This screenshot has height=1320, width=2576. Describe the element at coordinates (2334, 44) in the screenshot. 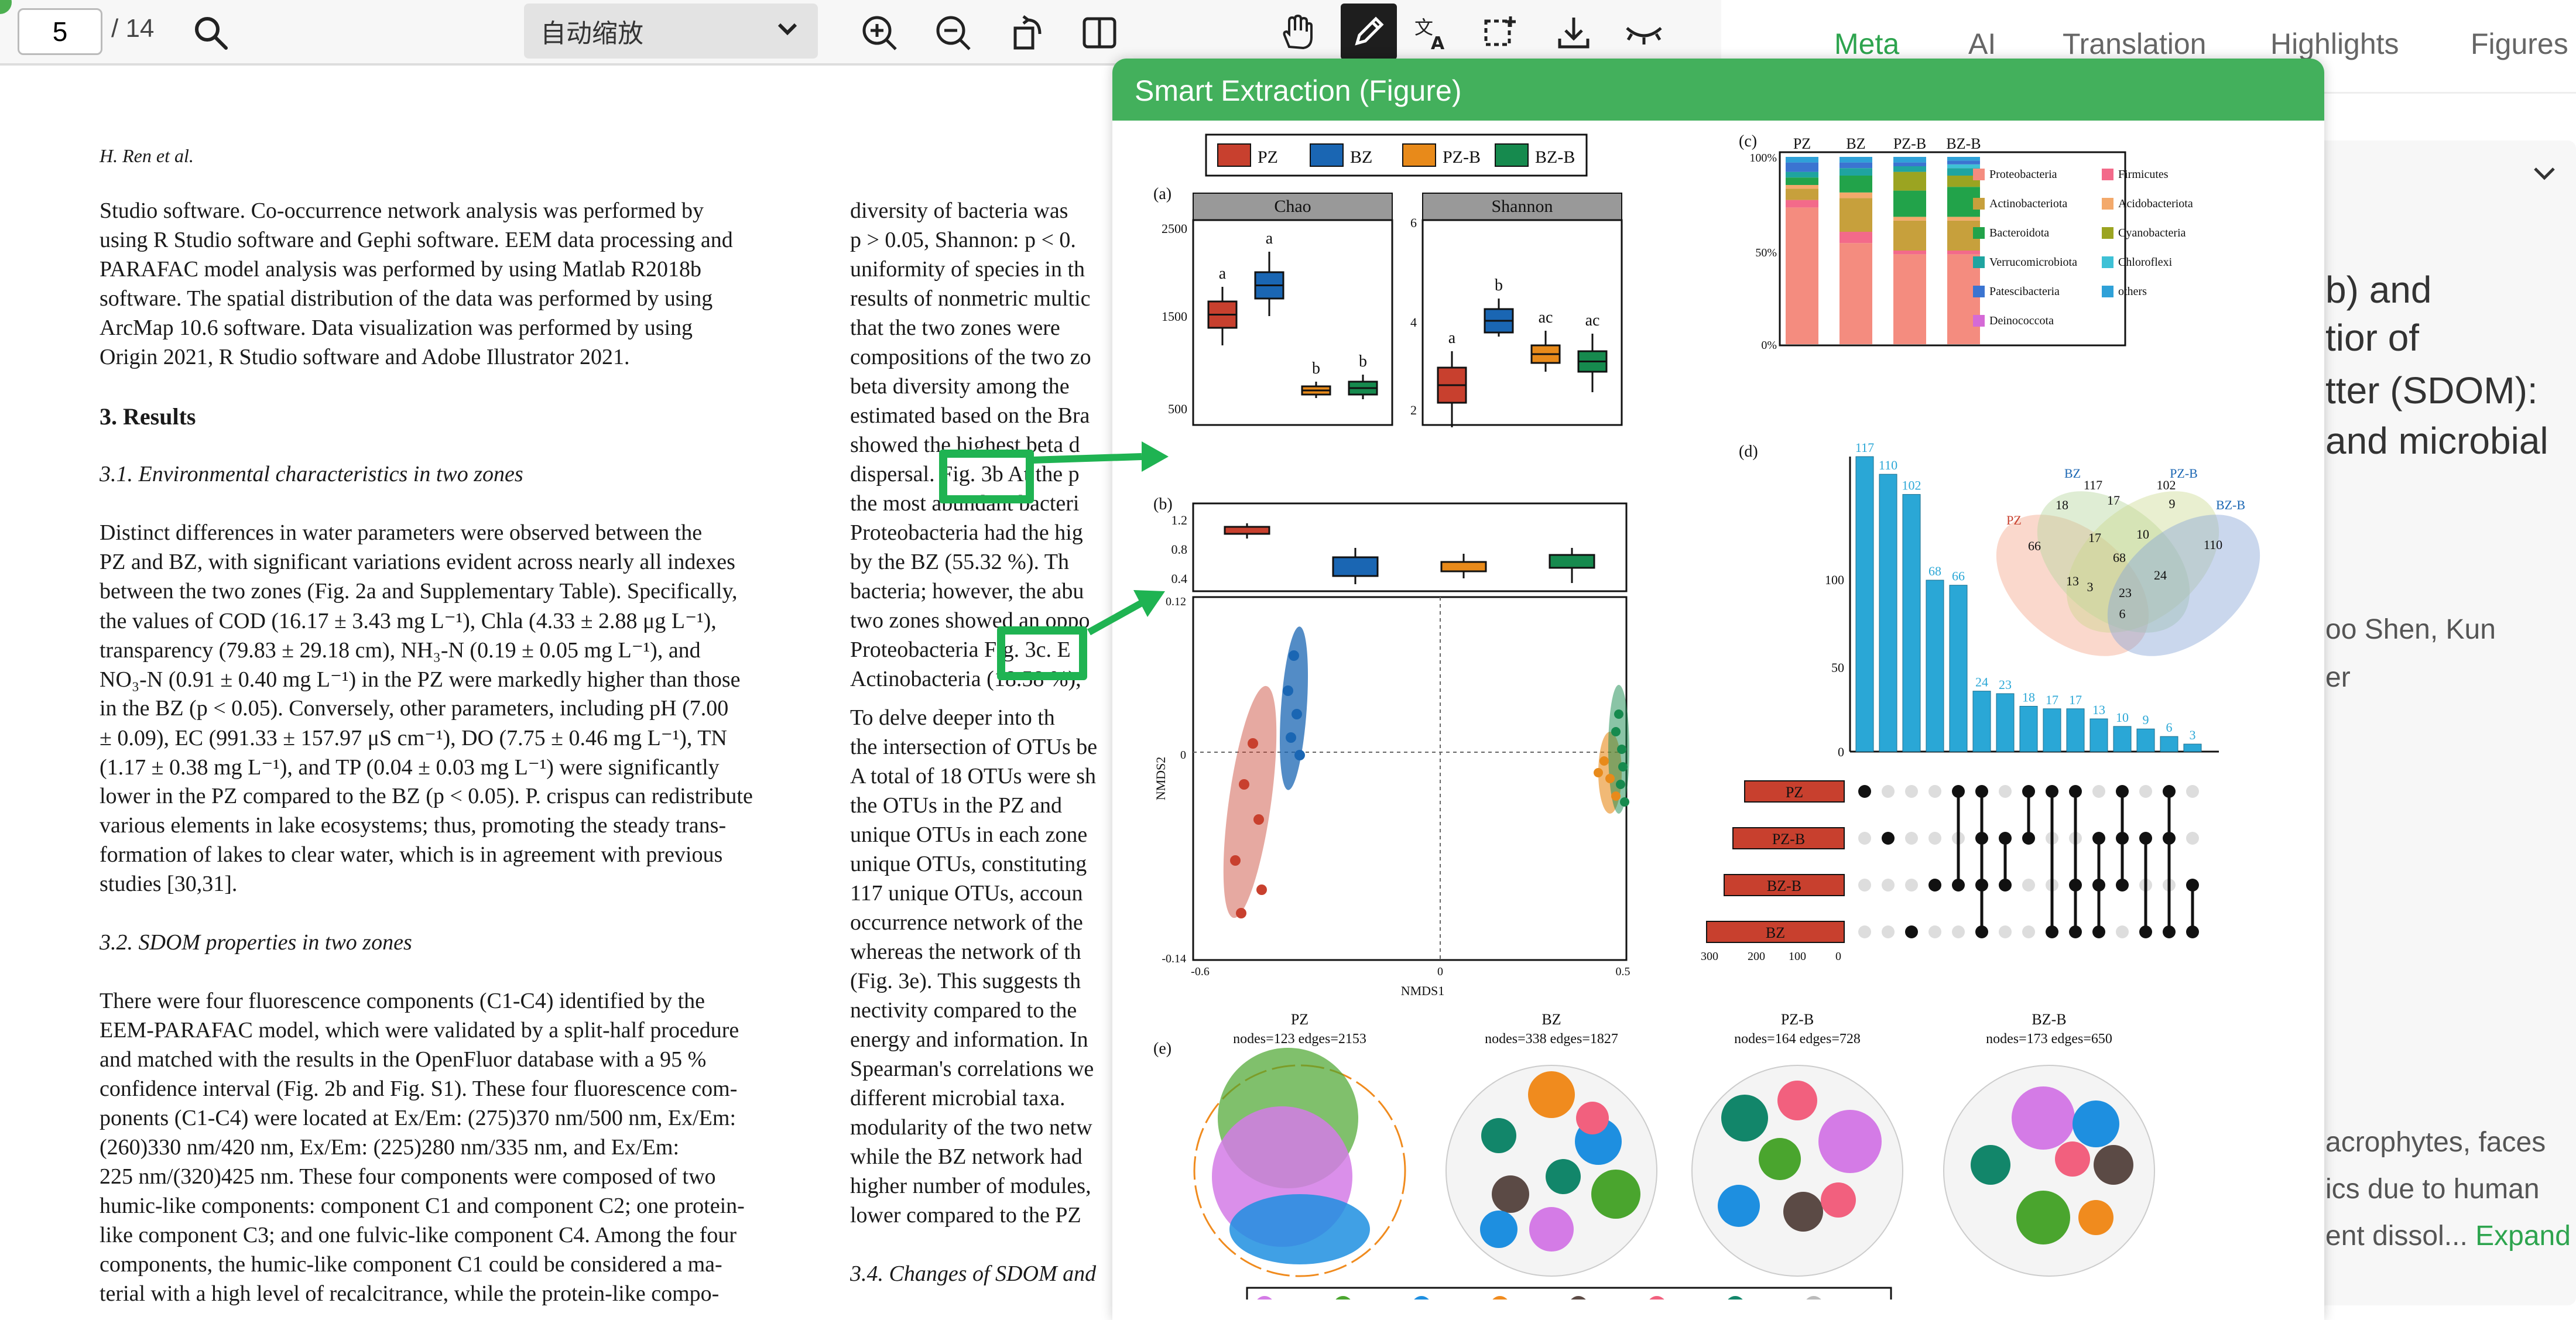

I see `tab-highlights: Highlights` at that location.